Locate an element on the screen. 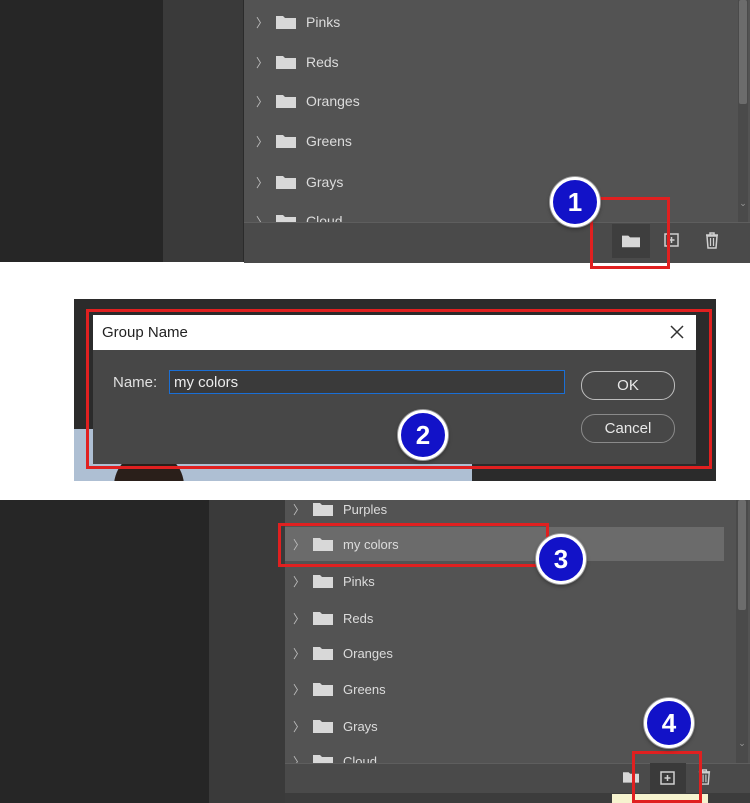 The height and width of the screenshot is (803, 750). step-badge-2: 2 is located at coordinates (423, 435).